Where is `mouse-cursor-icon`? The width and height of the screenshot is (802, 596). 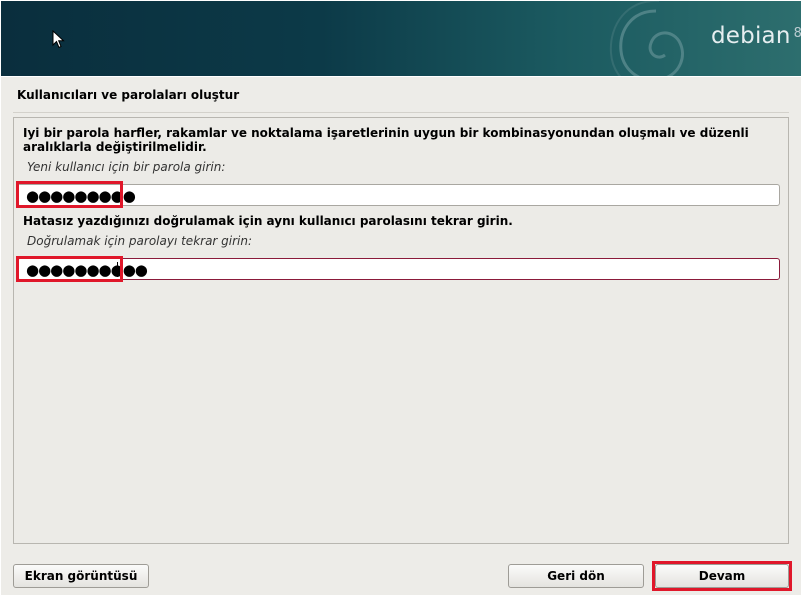
mouse-cursor-icon is located at coordinates (58, 39).